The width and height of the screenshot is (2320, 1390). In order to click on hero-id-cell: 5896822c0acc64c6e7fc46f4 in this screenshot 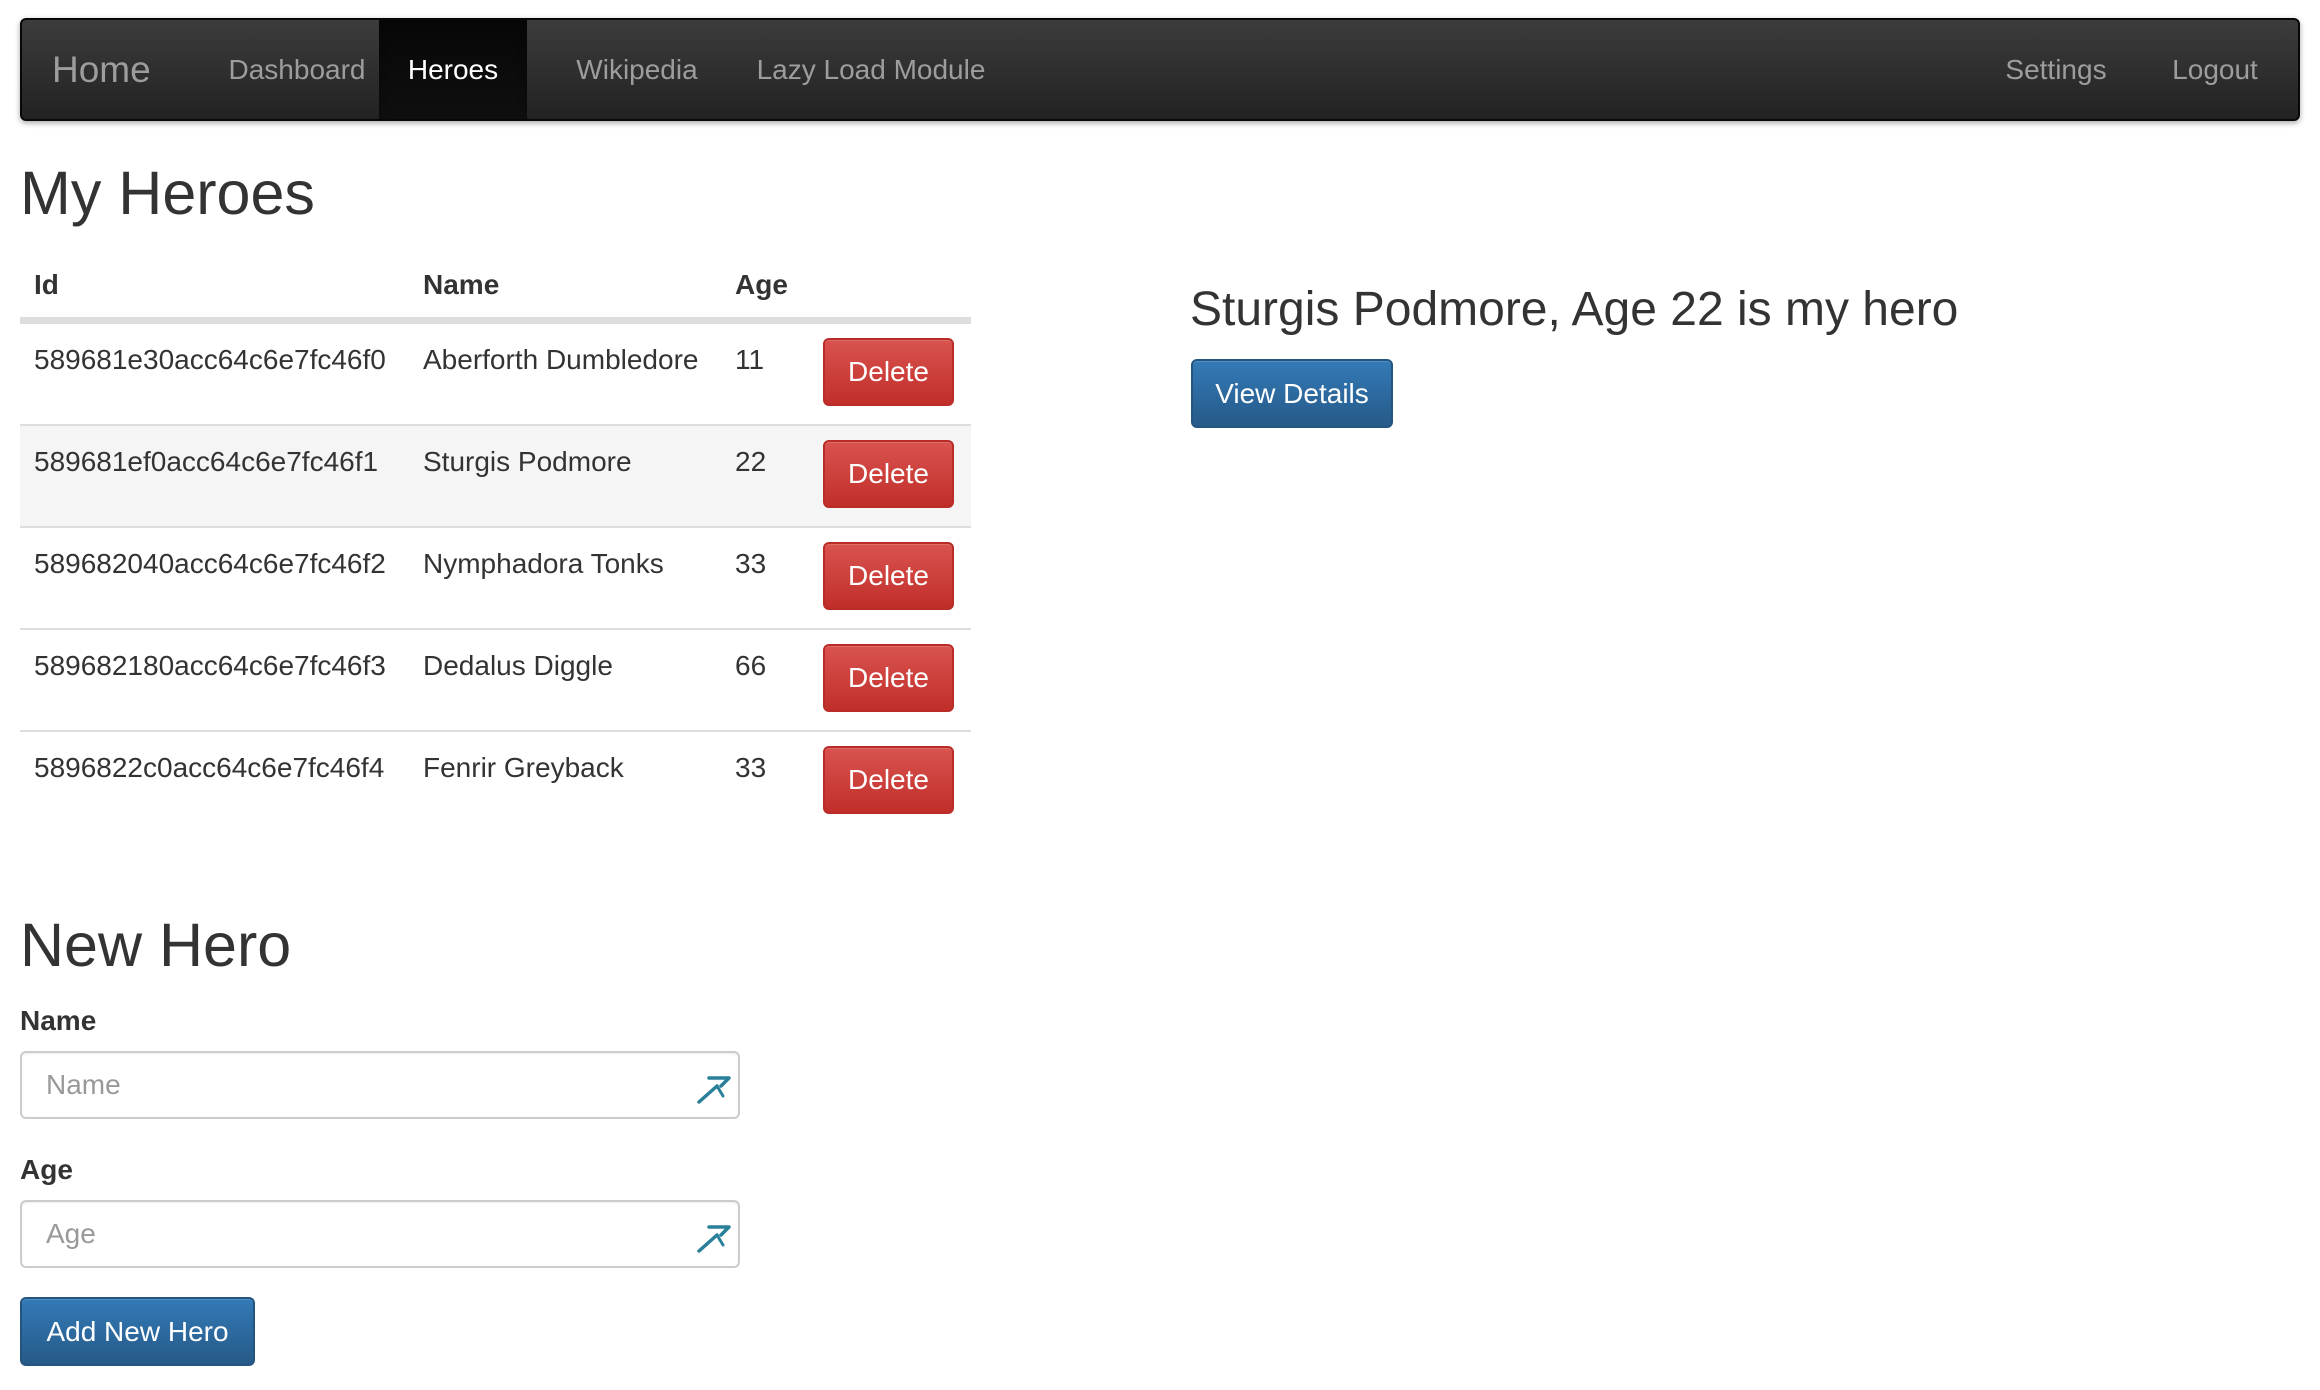, I will do `click(209, 767)`.